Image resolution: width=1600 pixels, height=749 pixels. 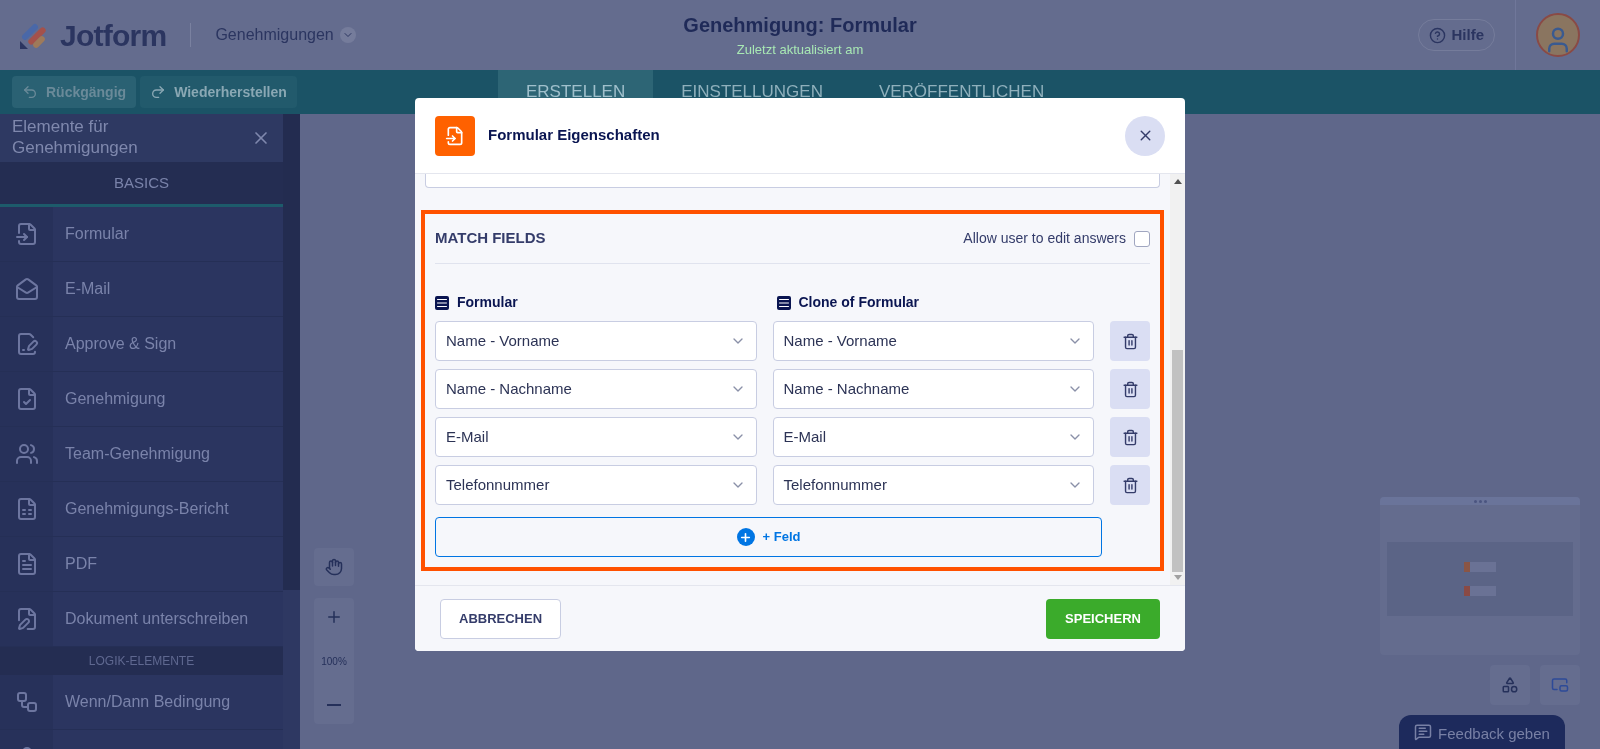 I want to click on workspace-dropdown: Genehmigungen, so click(x=285, y=35).